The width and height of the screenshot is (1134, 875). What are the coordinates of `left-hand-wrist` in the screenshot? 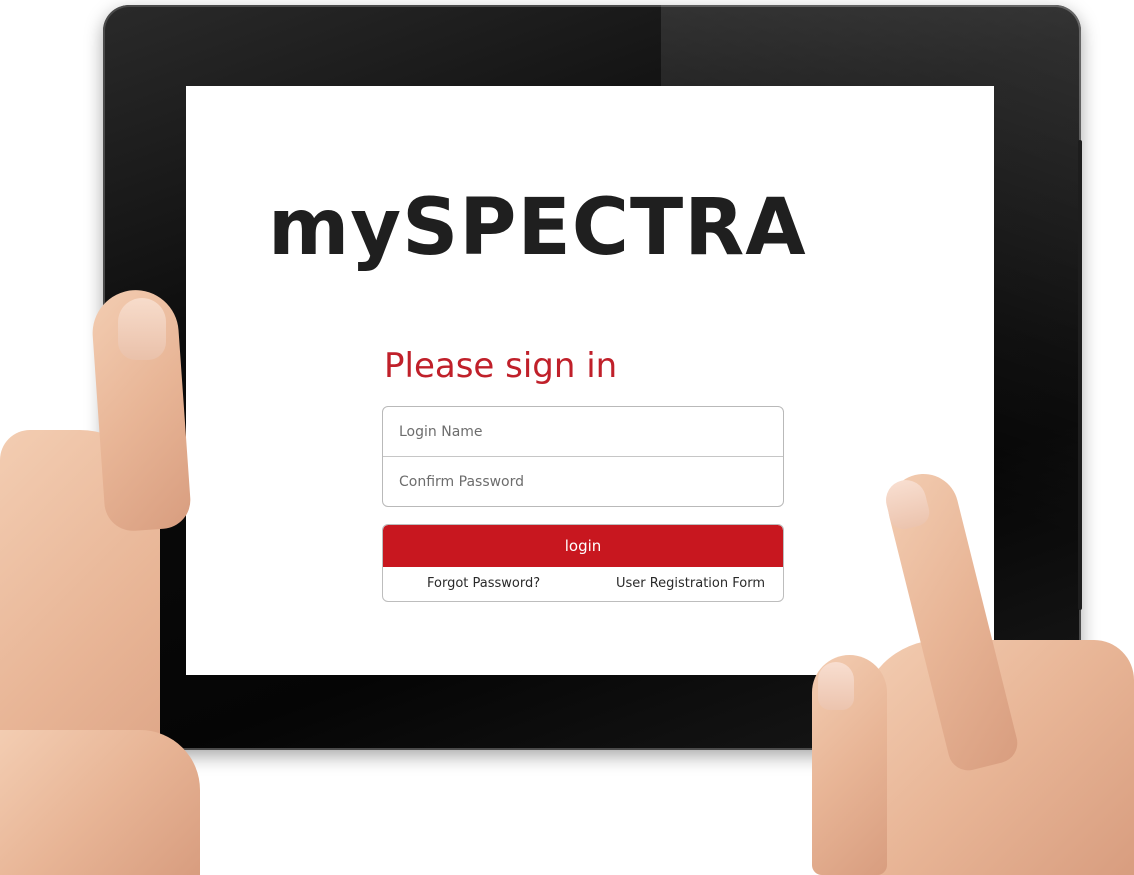 It's located at (100, 802).